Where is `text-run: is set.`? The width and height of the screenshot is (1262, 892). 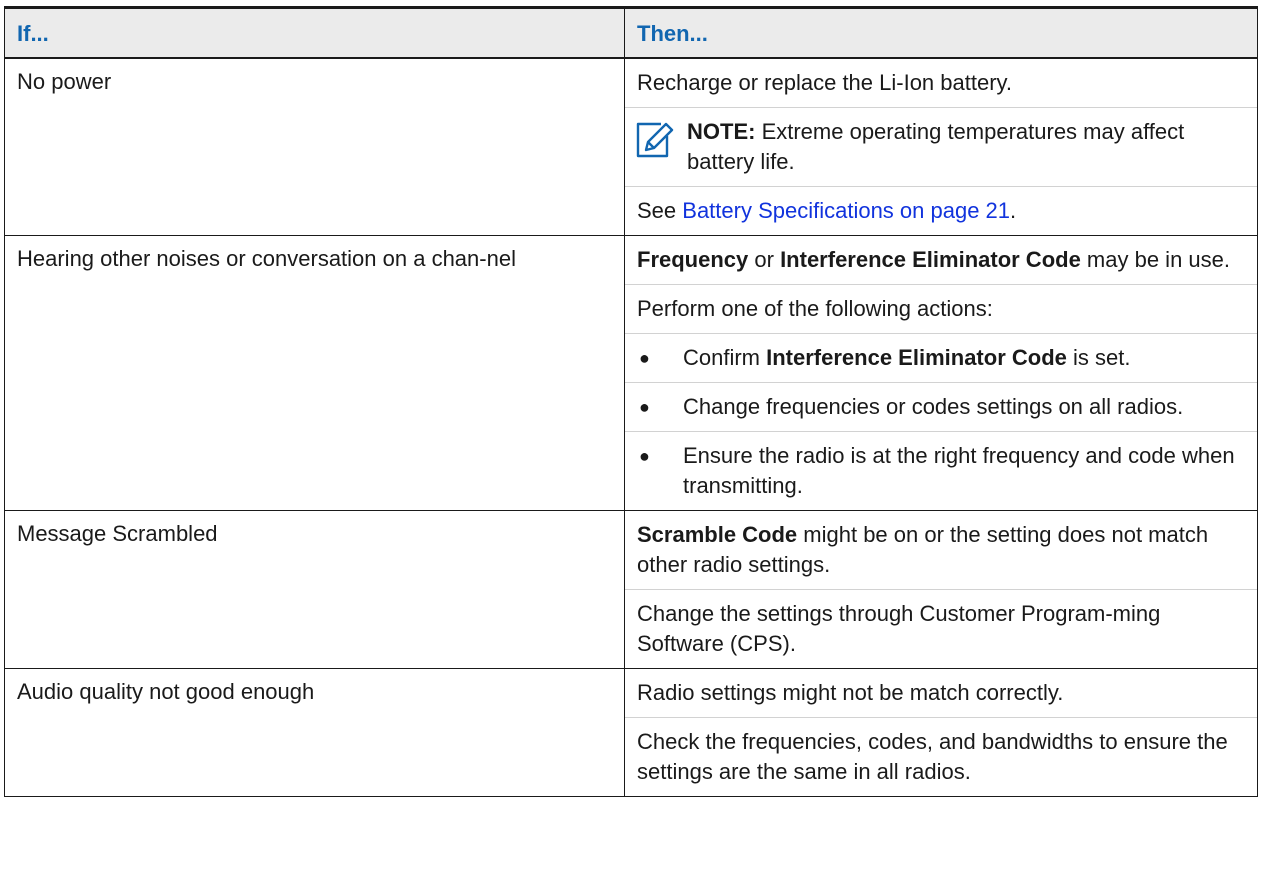
text-run: is set. is located at coordinates (1098, 357).